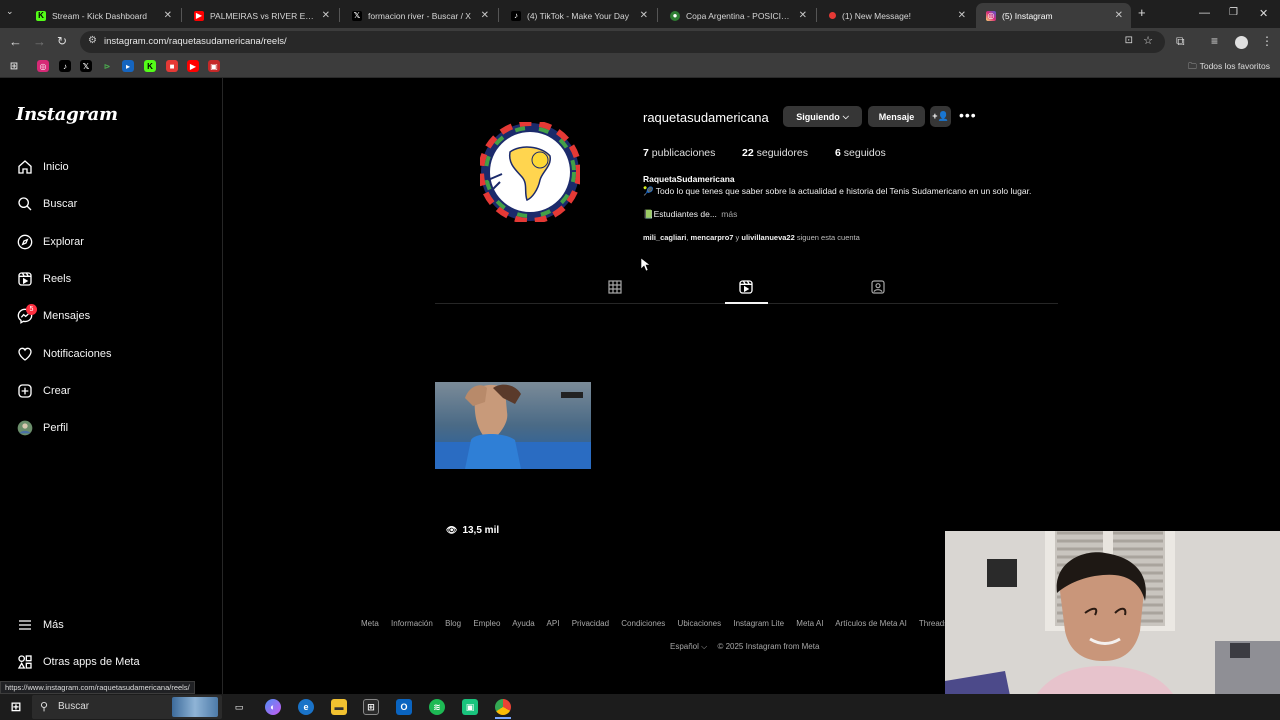  I want to click on close-window-icon: ✕, so click(1263, 13).